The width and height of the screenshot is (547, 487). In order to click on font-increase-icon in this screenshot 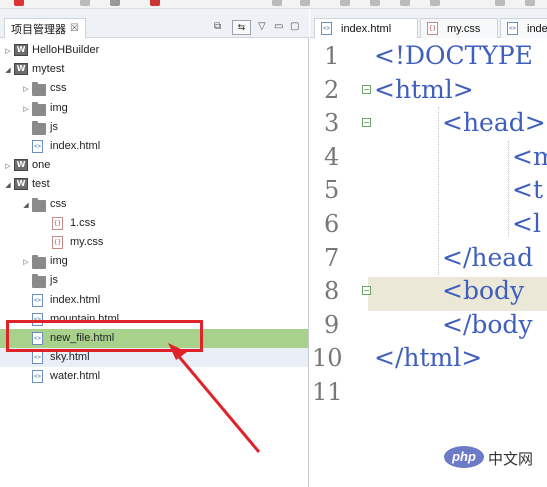, I will do `click(500, 3)`.